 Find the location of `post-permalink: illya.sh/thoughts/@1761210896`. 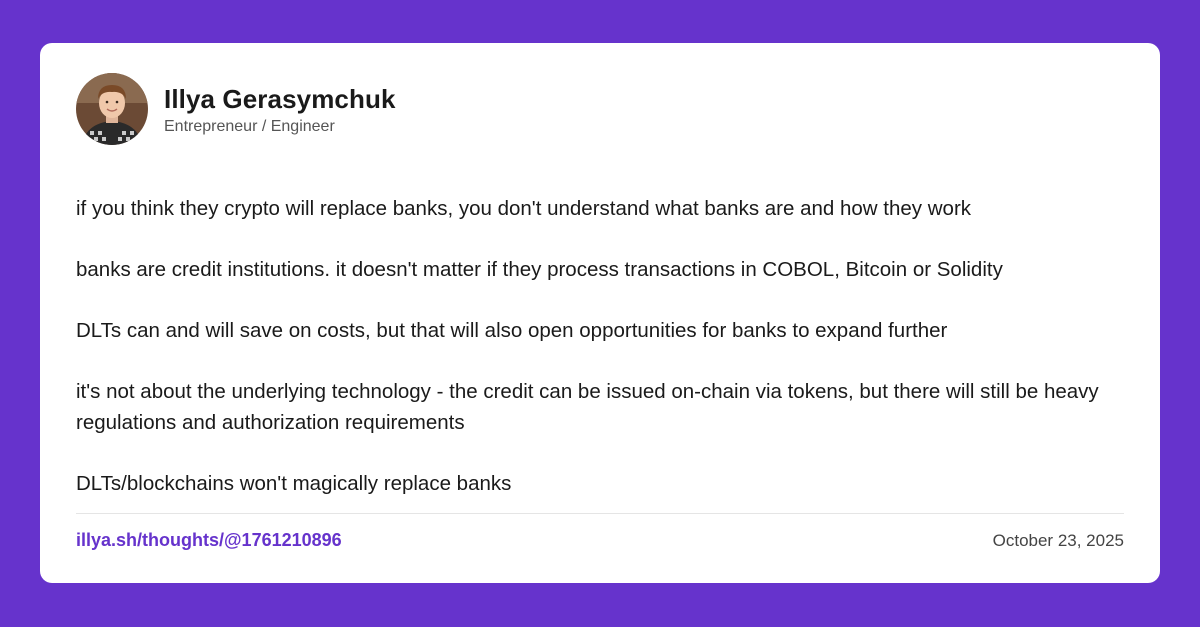

post-permalink: illya.sh/thoughts/@1761210896 is located at coordinates (209, 540).